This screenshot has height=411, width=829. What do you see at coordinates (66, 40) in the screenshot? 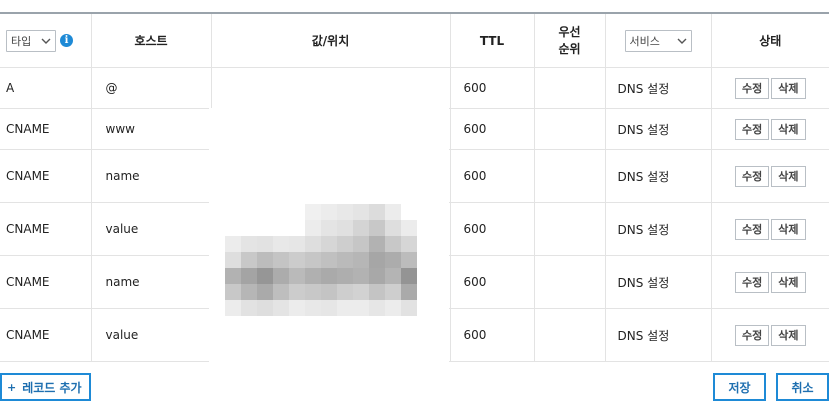
I see `info-icon: i` at bounding box center [66, 40].